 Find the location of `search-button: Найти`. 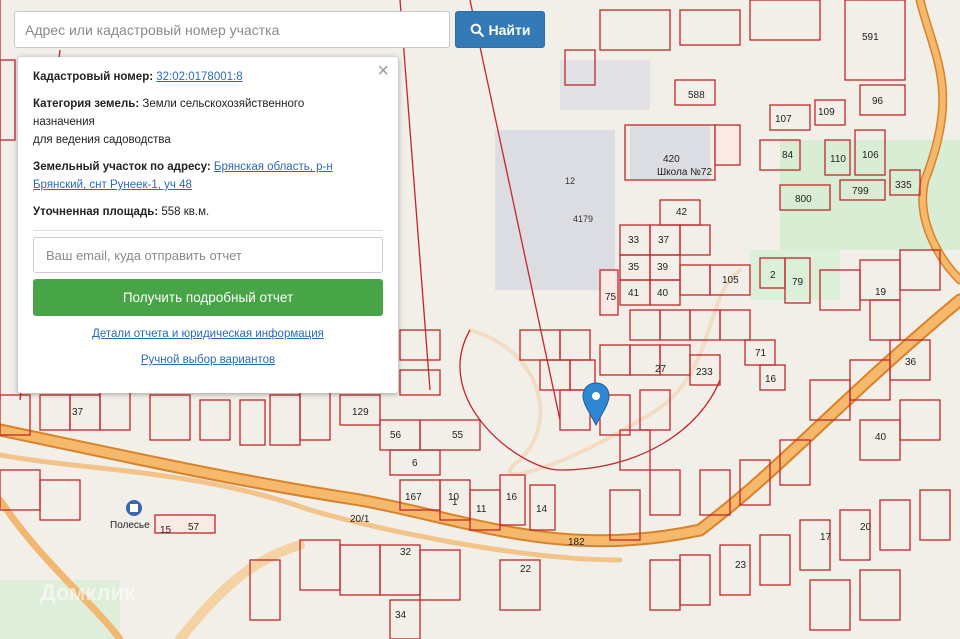

search-button: Найти is located at coordinates (500, 29).